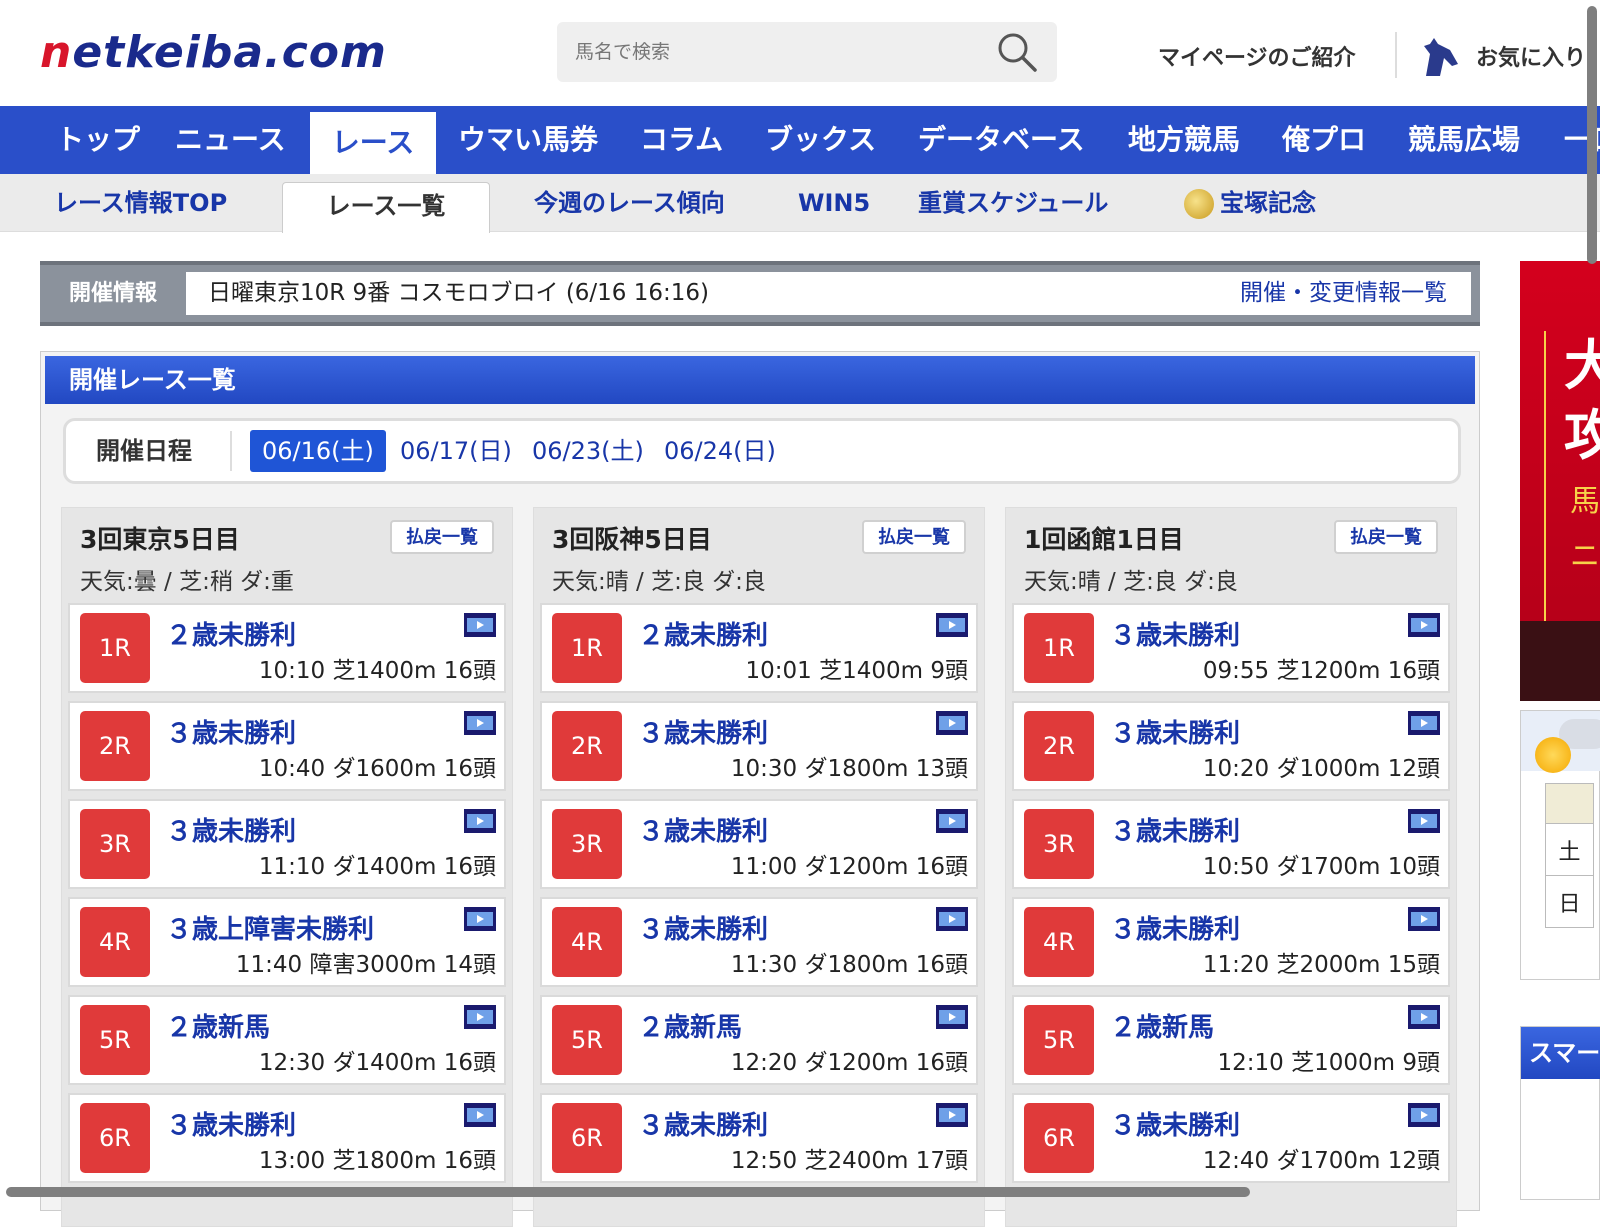  I want to click on race-card: 3R ３歳未勝利 10:50 ダ1700m 10頭, so click(1231, 844).